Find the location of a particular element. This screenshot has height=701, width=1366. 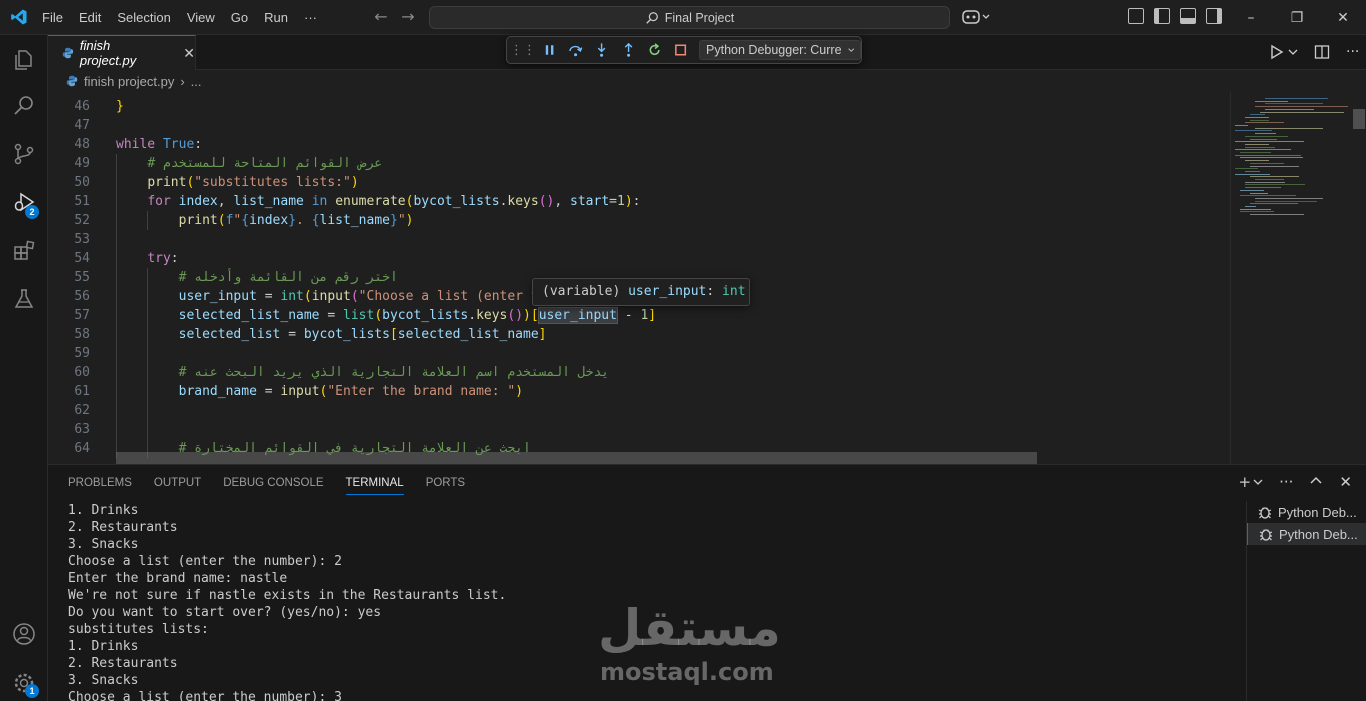

vscode-logo-icon is located at coordinates (19, 17).